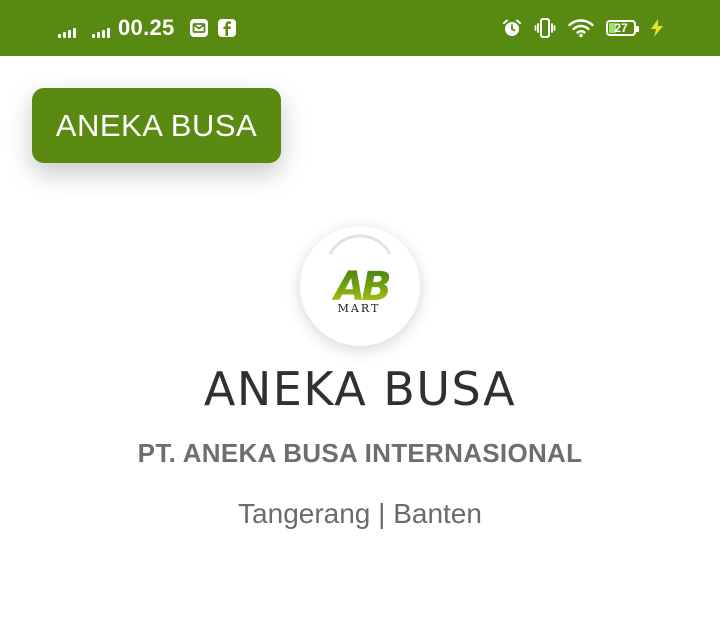 The image size is (720, 626). I want to click on company-logo: AB MART, so click(360, 286).